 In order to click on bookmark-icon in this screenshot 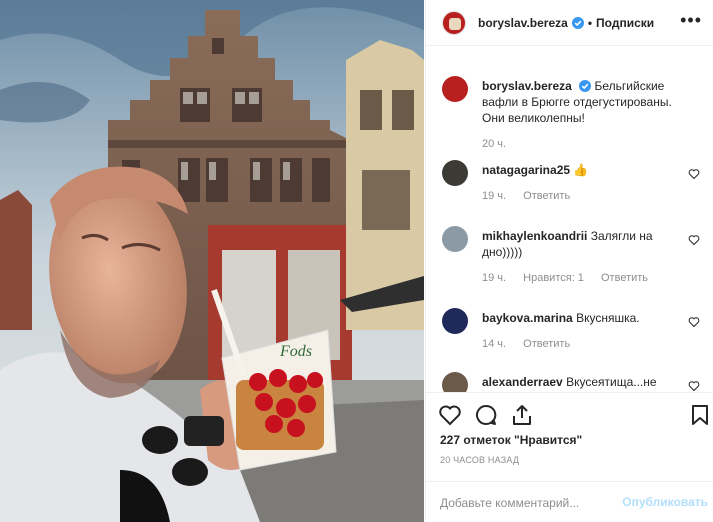, I will do `click(700, 415)`.